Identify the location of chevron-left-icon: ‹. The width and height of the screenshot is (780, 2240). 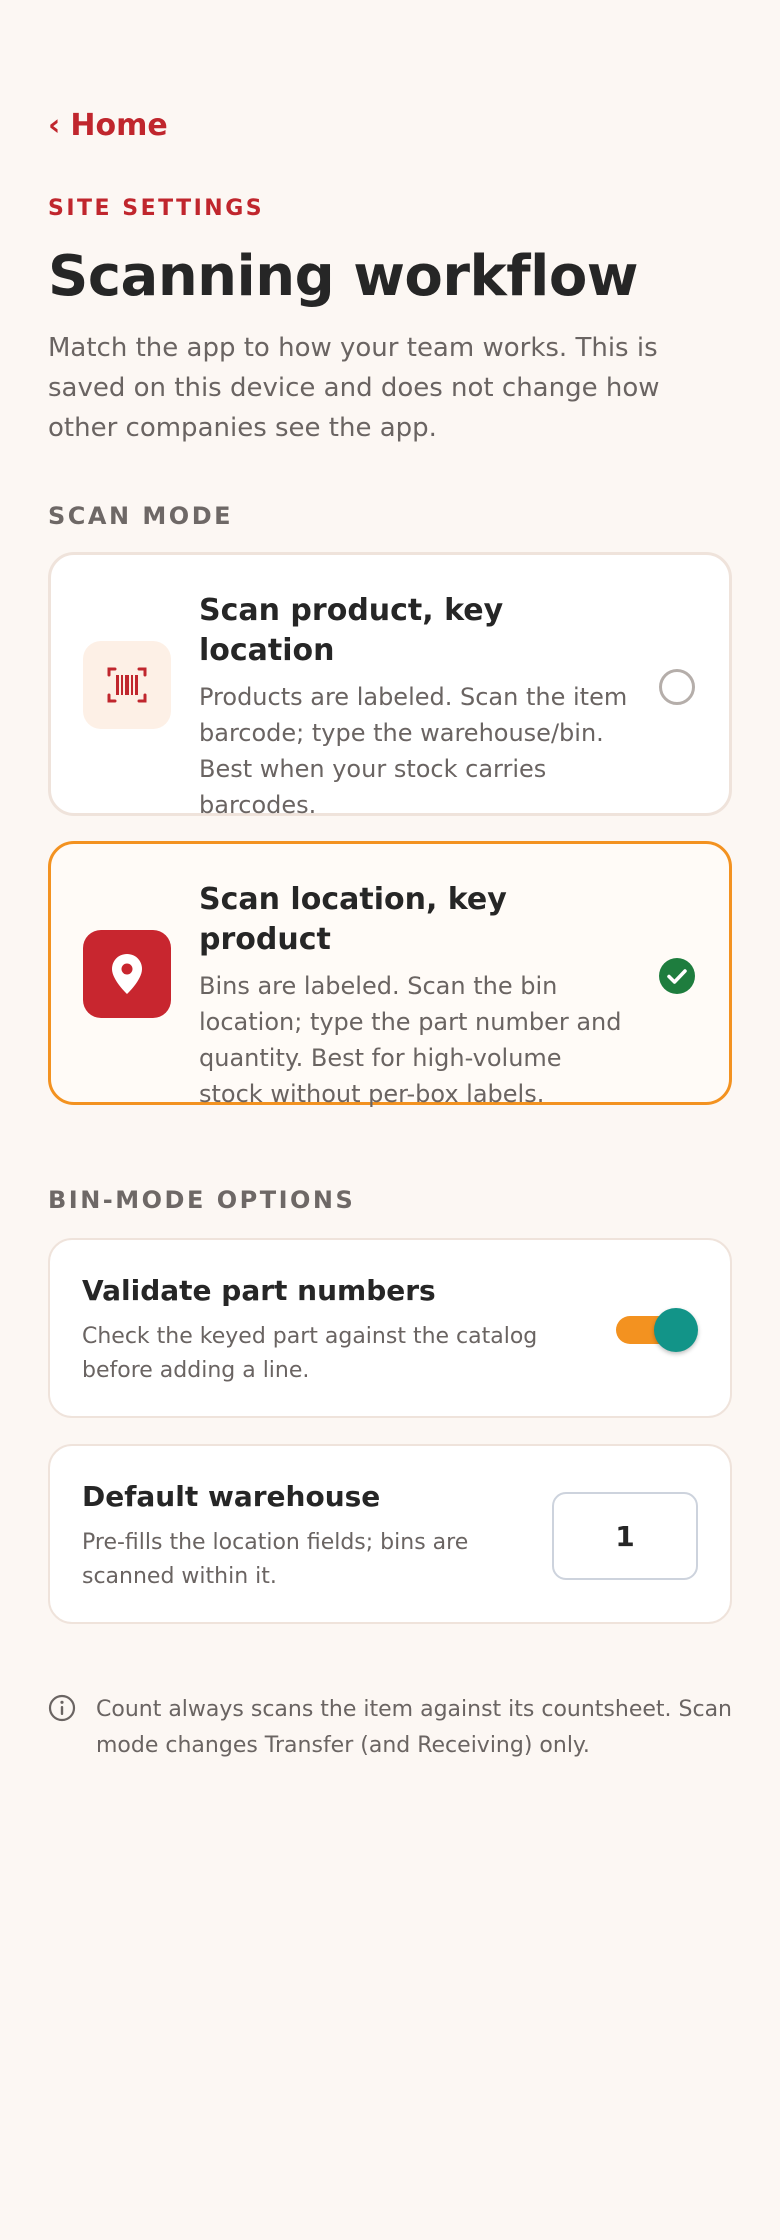
(54, 125).